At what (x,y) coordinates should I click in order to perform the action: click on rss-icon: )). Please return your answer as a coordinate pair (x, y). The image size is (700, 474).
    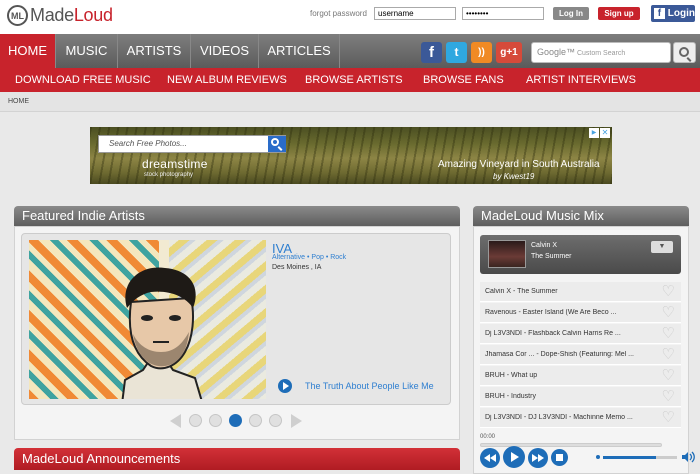
    Looking at the image, I should click on (481, 52).